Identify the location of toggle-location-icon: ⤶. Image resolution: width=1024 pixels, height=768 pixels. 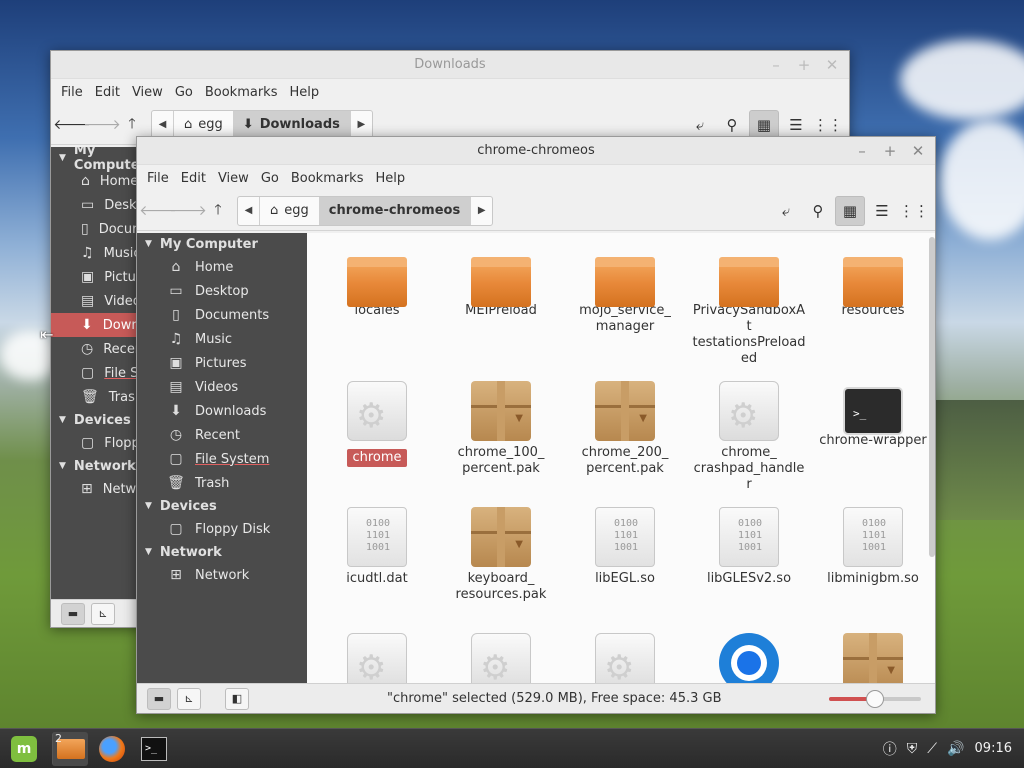
(700, 125).